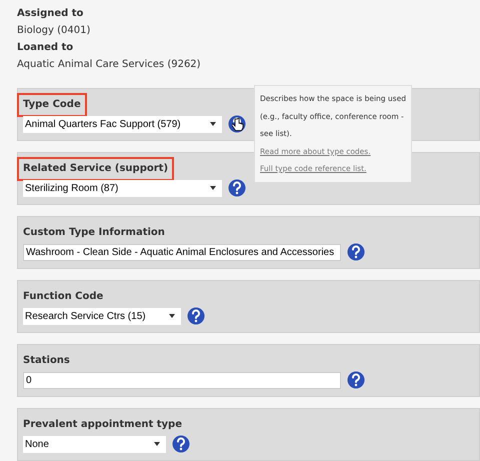  Describe the element at coordinates (45, 48) in the screenshot. I see `info-label: Loaned to` at that location.